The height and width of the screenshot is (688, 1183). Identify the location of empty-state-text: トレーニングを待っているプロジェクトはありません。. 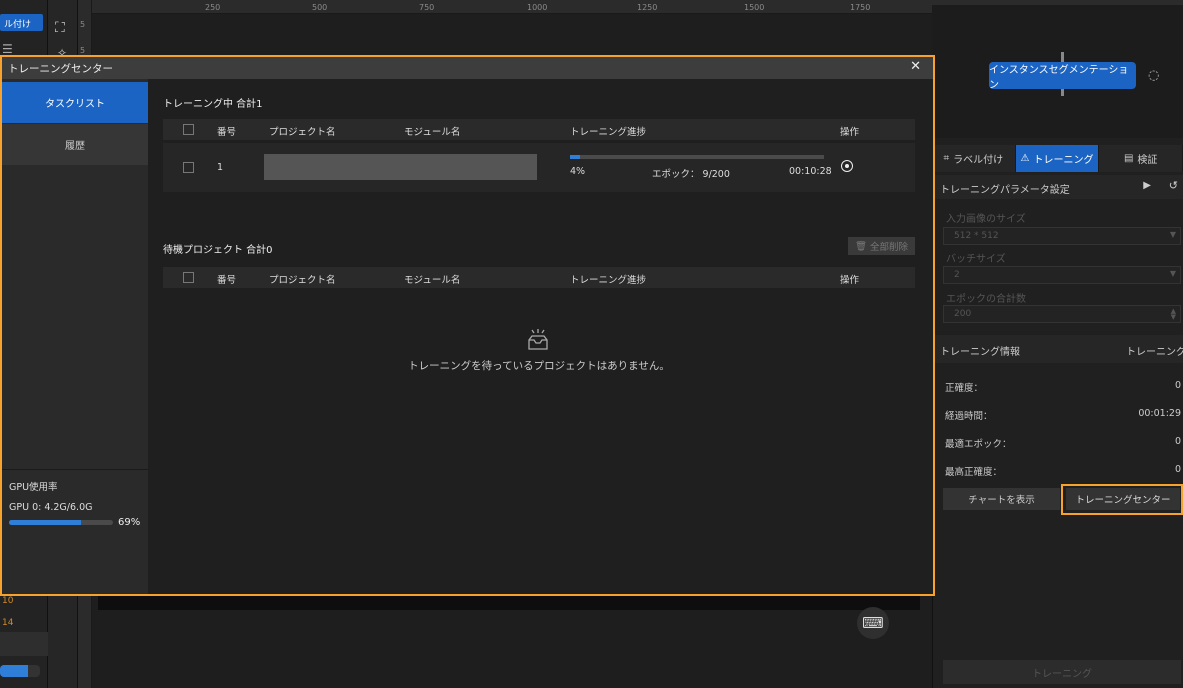
(539, 366).